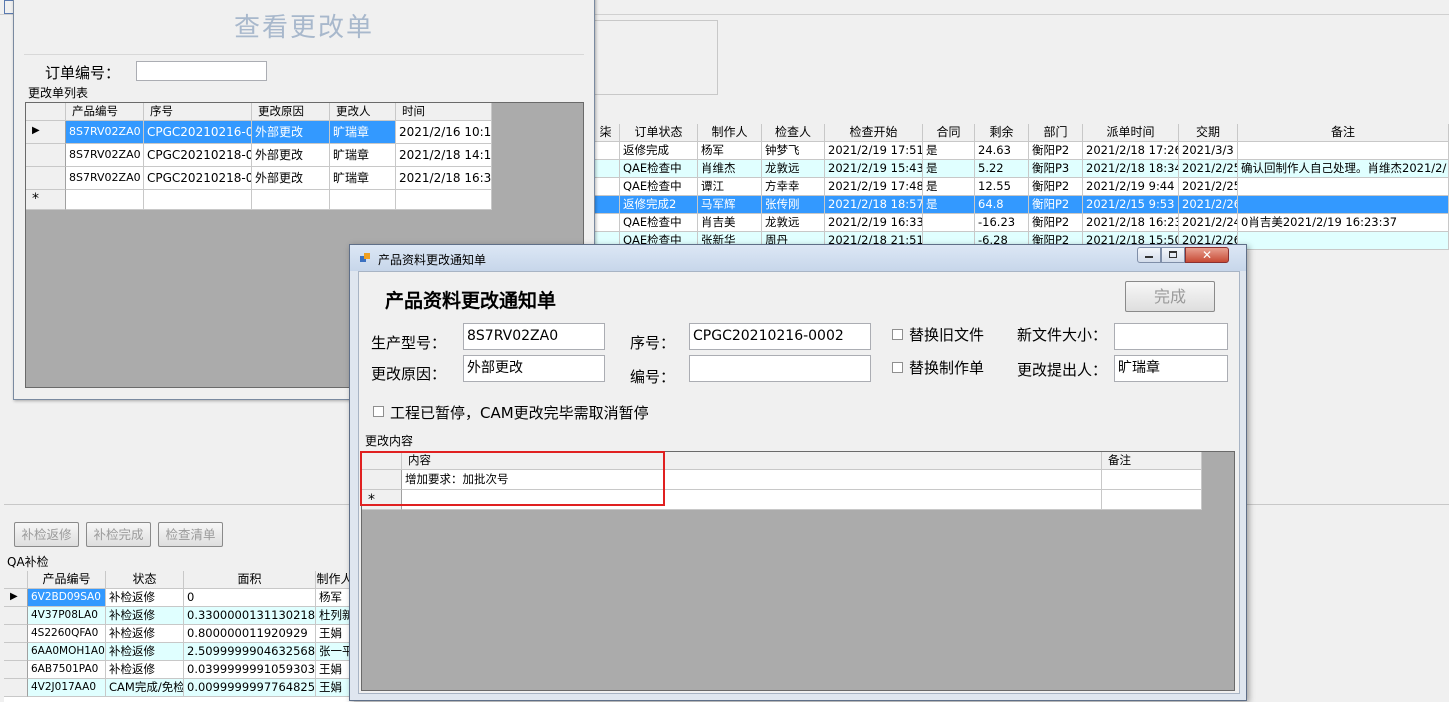 This screenshot has height=702, width=1449. What do you see at coordinates (198, 112) in the screenshot?
I see `change-list-header-1: 序号` at bounding box center [198, 112].